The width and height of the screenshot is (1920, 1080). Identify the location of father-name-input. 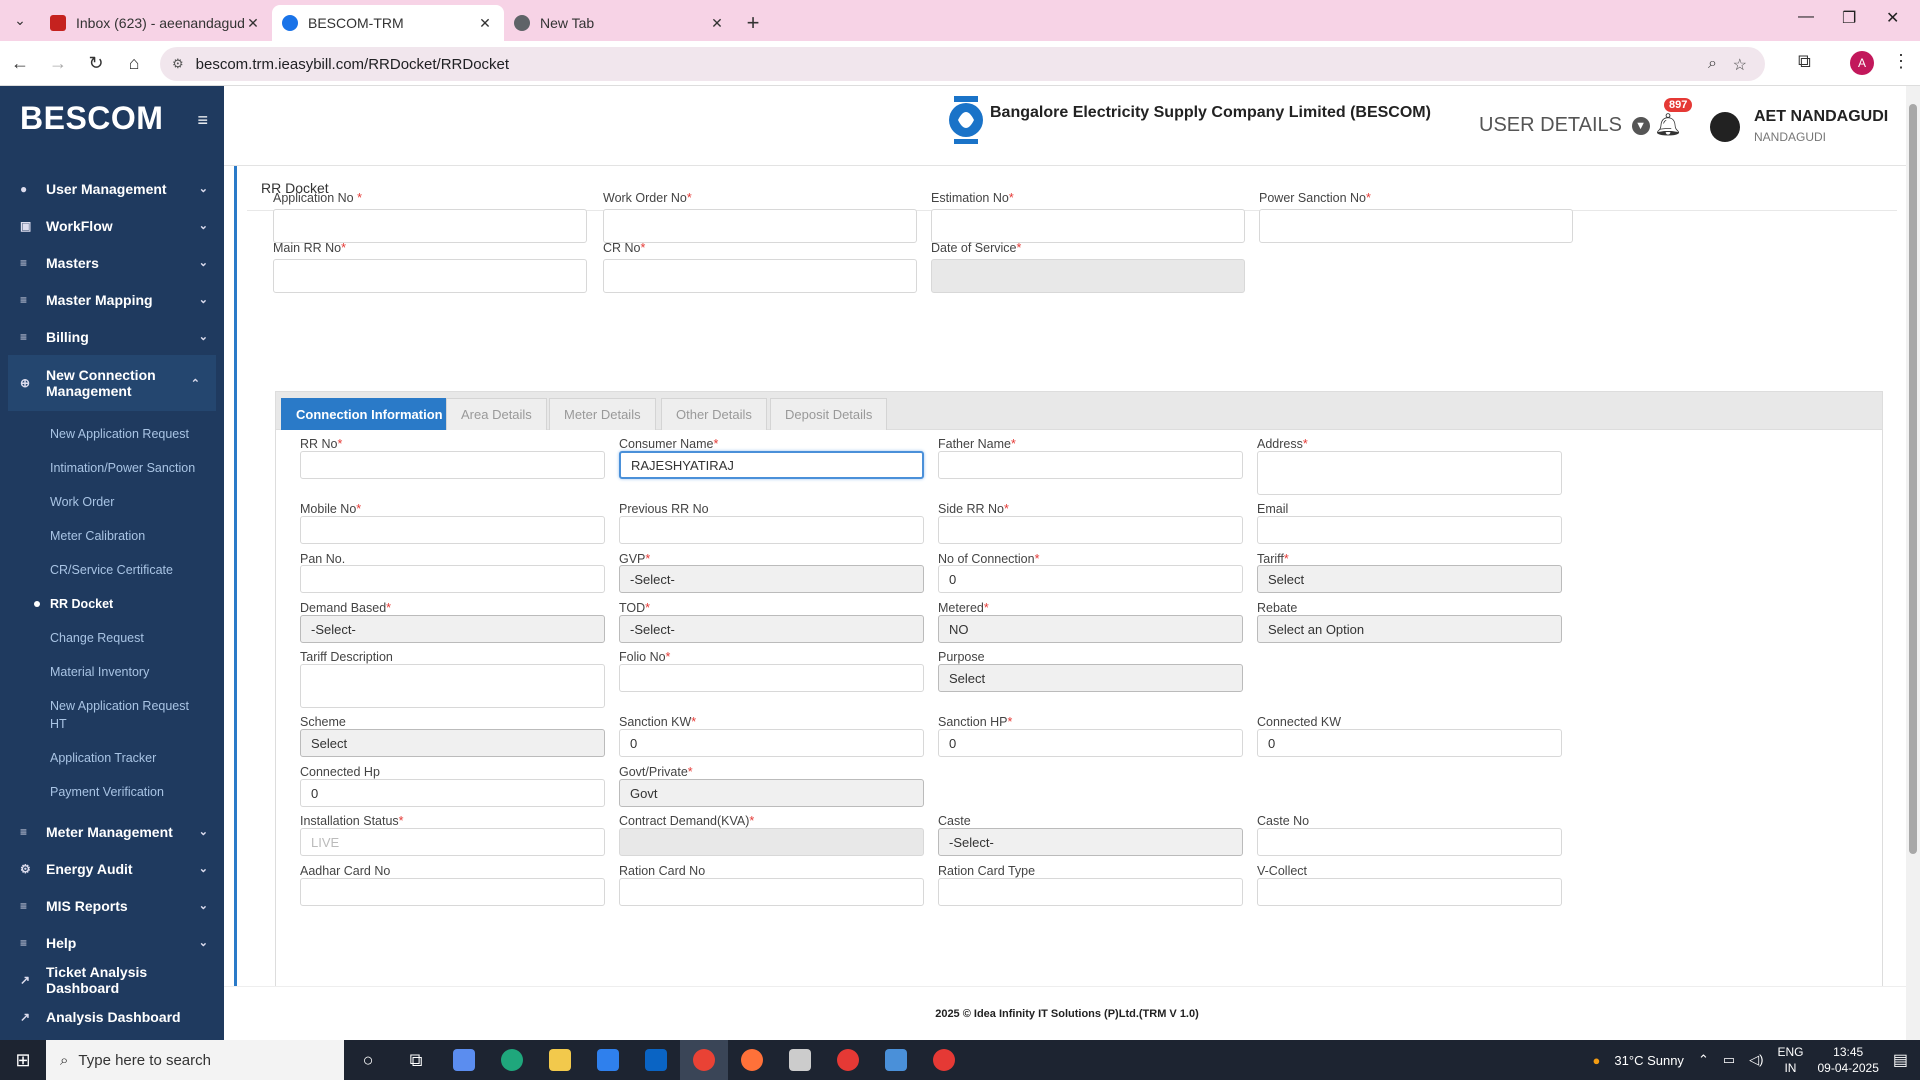
(1090, 465).